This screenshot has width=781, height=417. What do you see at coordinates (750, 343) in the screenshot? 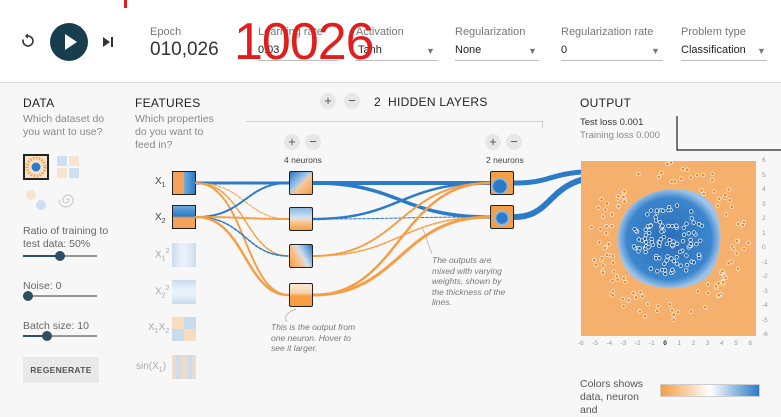
I see `x-tick-label: 6` at bounding box center [750, 343].